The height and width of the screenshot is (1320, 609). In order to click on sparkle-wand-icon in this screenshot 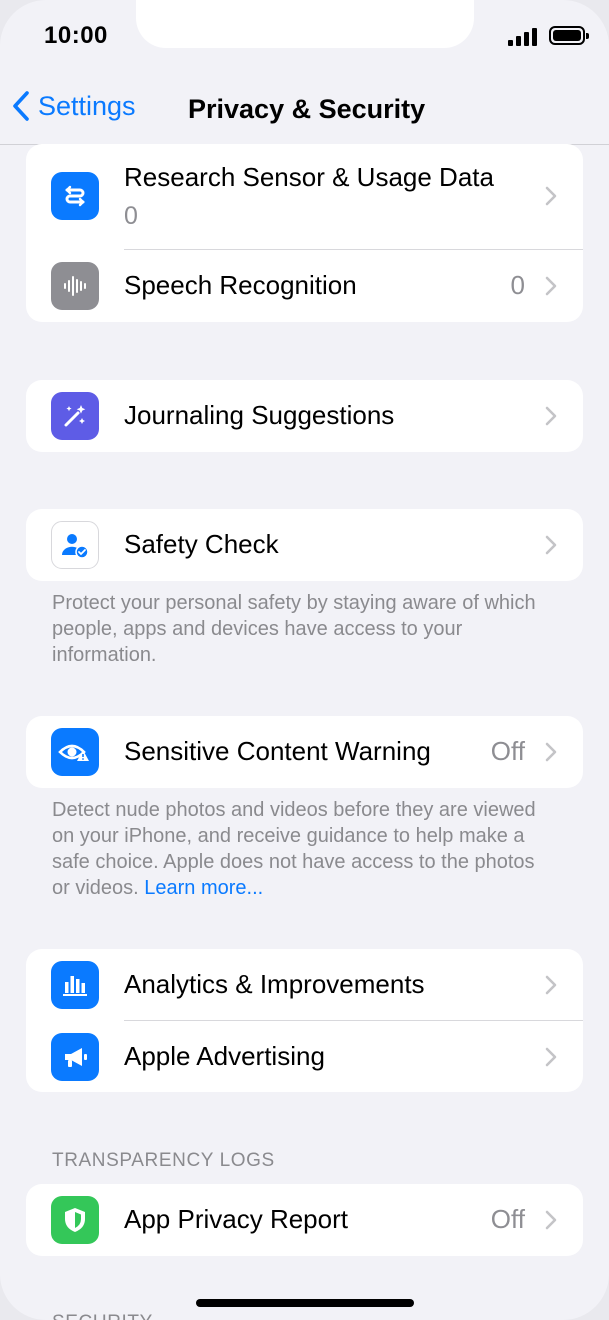, I will do `click(75, 416)`.